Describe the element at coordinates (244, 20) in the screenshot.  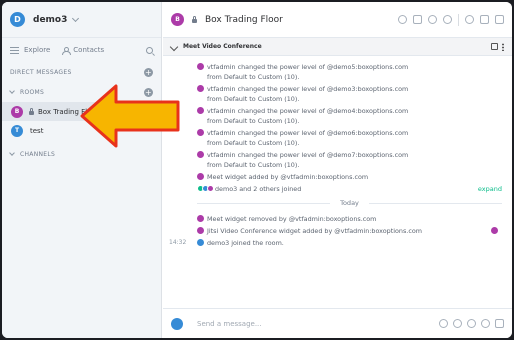
I see `room-title: Box Trading Floor` at that location.